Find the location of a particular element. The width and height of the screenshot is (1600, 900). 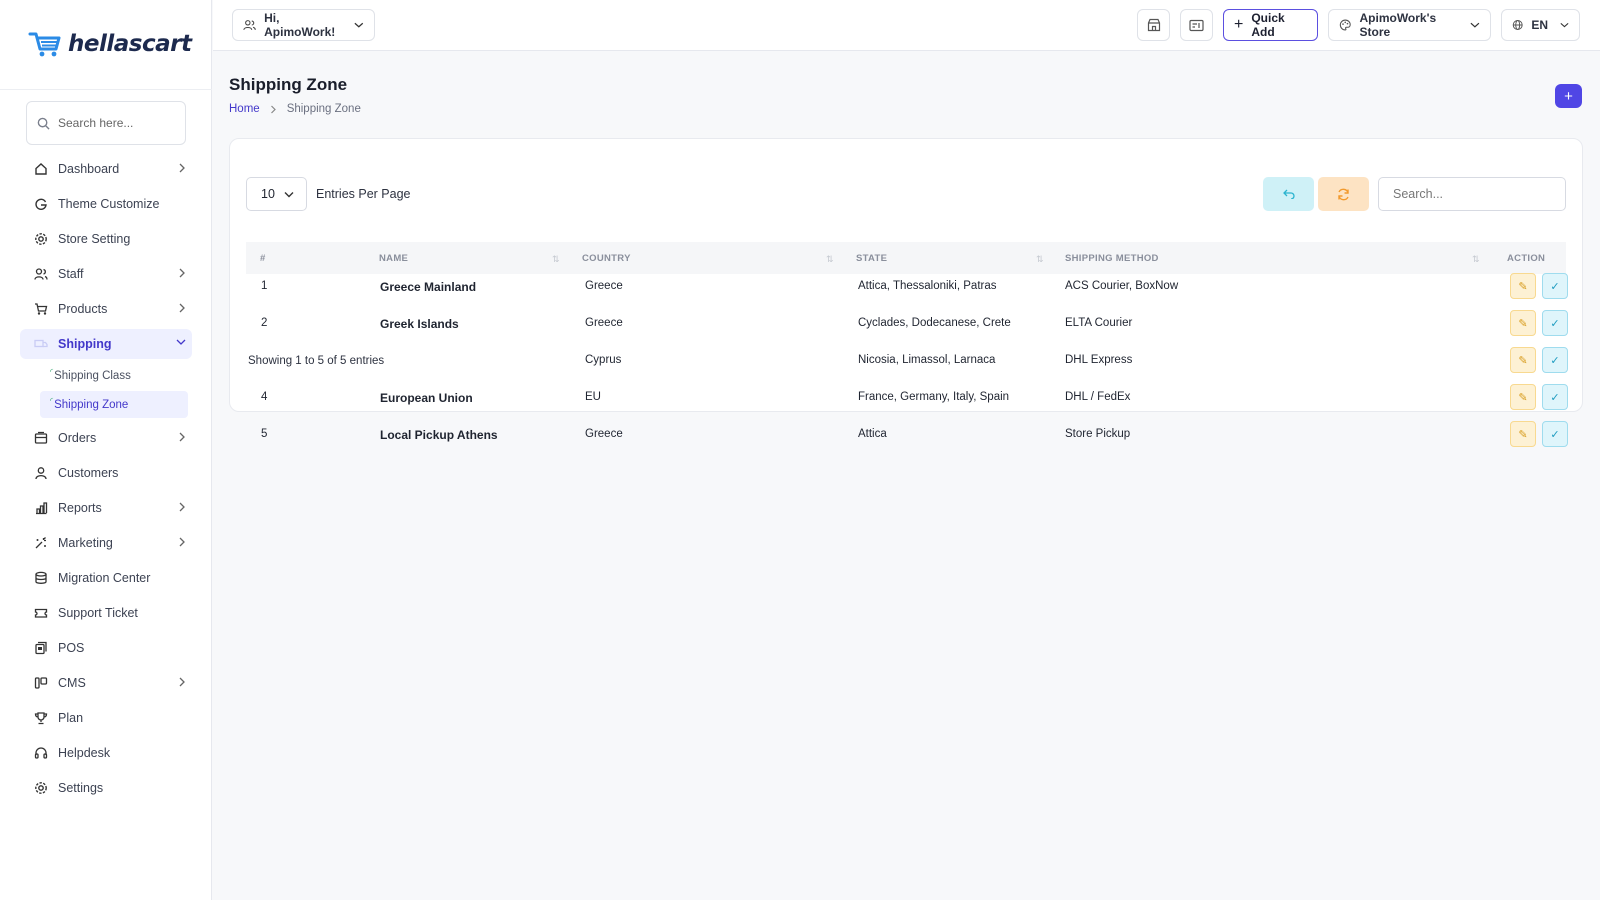

check-icon: ✓ is located at coordinates (1555, 434).